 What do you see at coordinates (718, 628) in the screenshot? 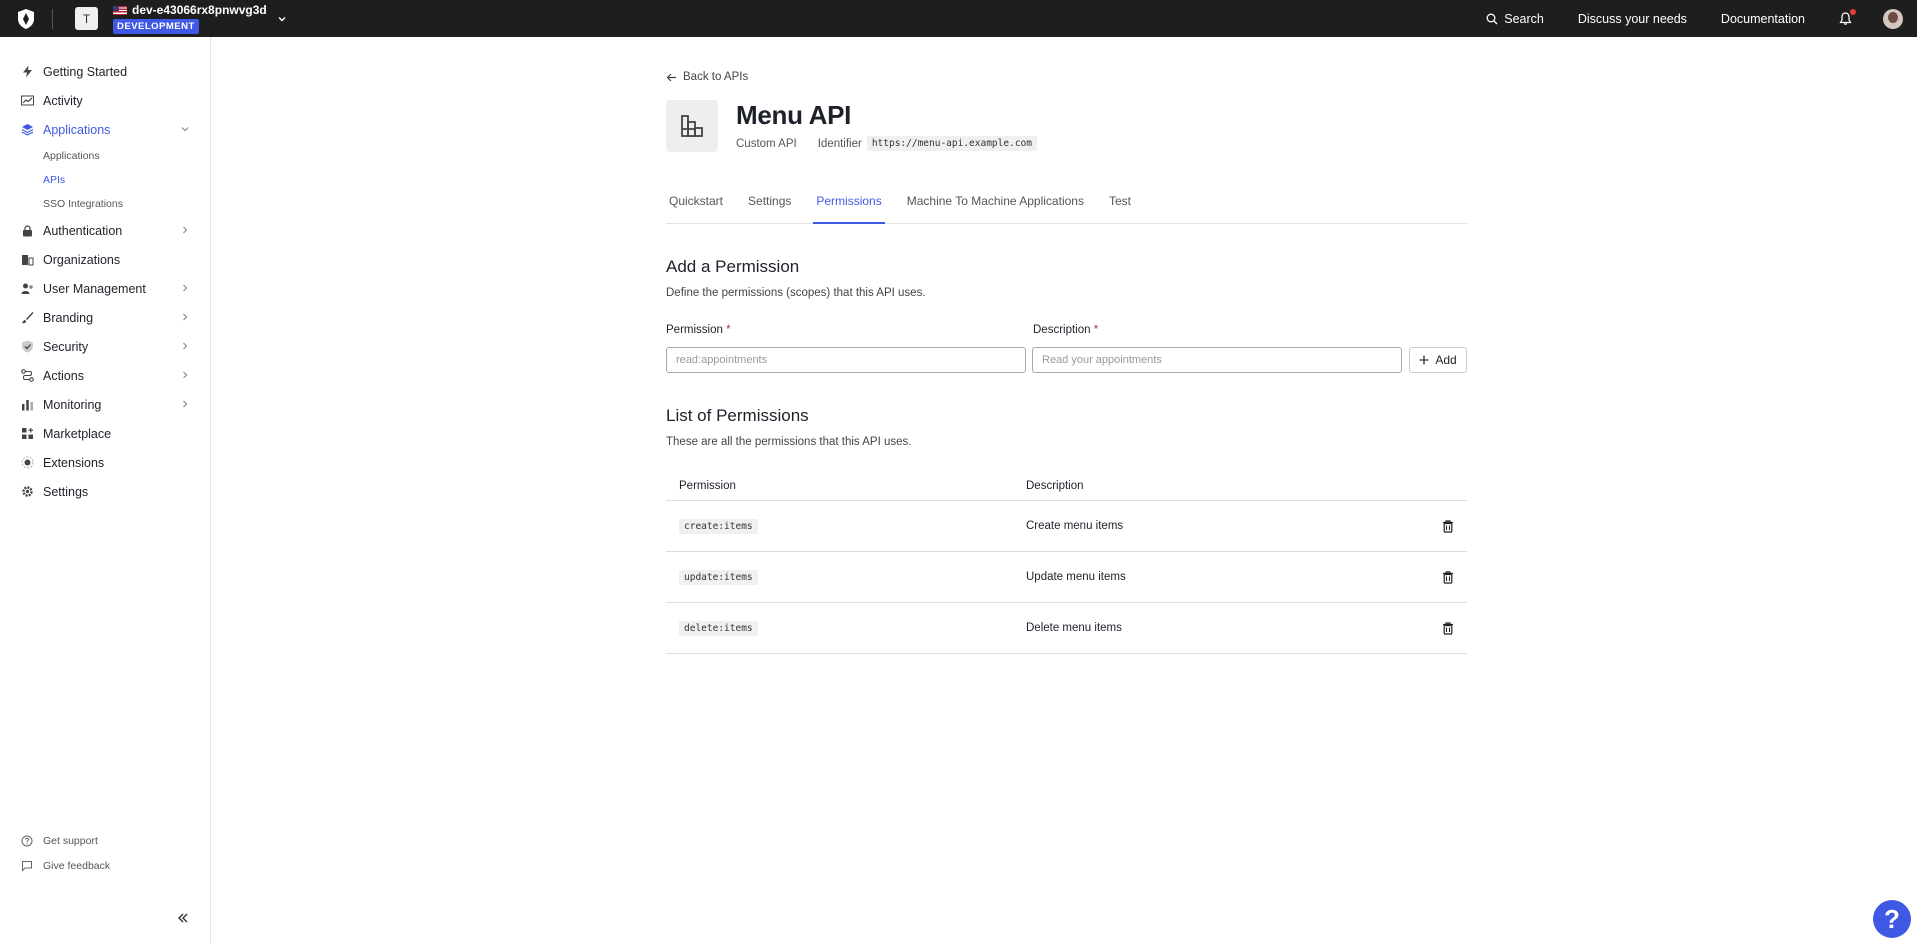
I see `permission-scope: delete:items` at bounding box center [718, 628].